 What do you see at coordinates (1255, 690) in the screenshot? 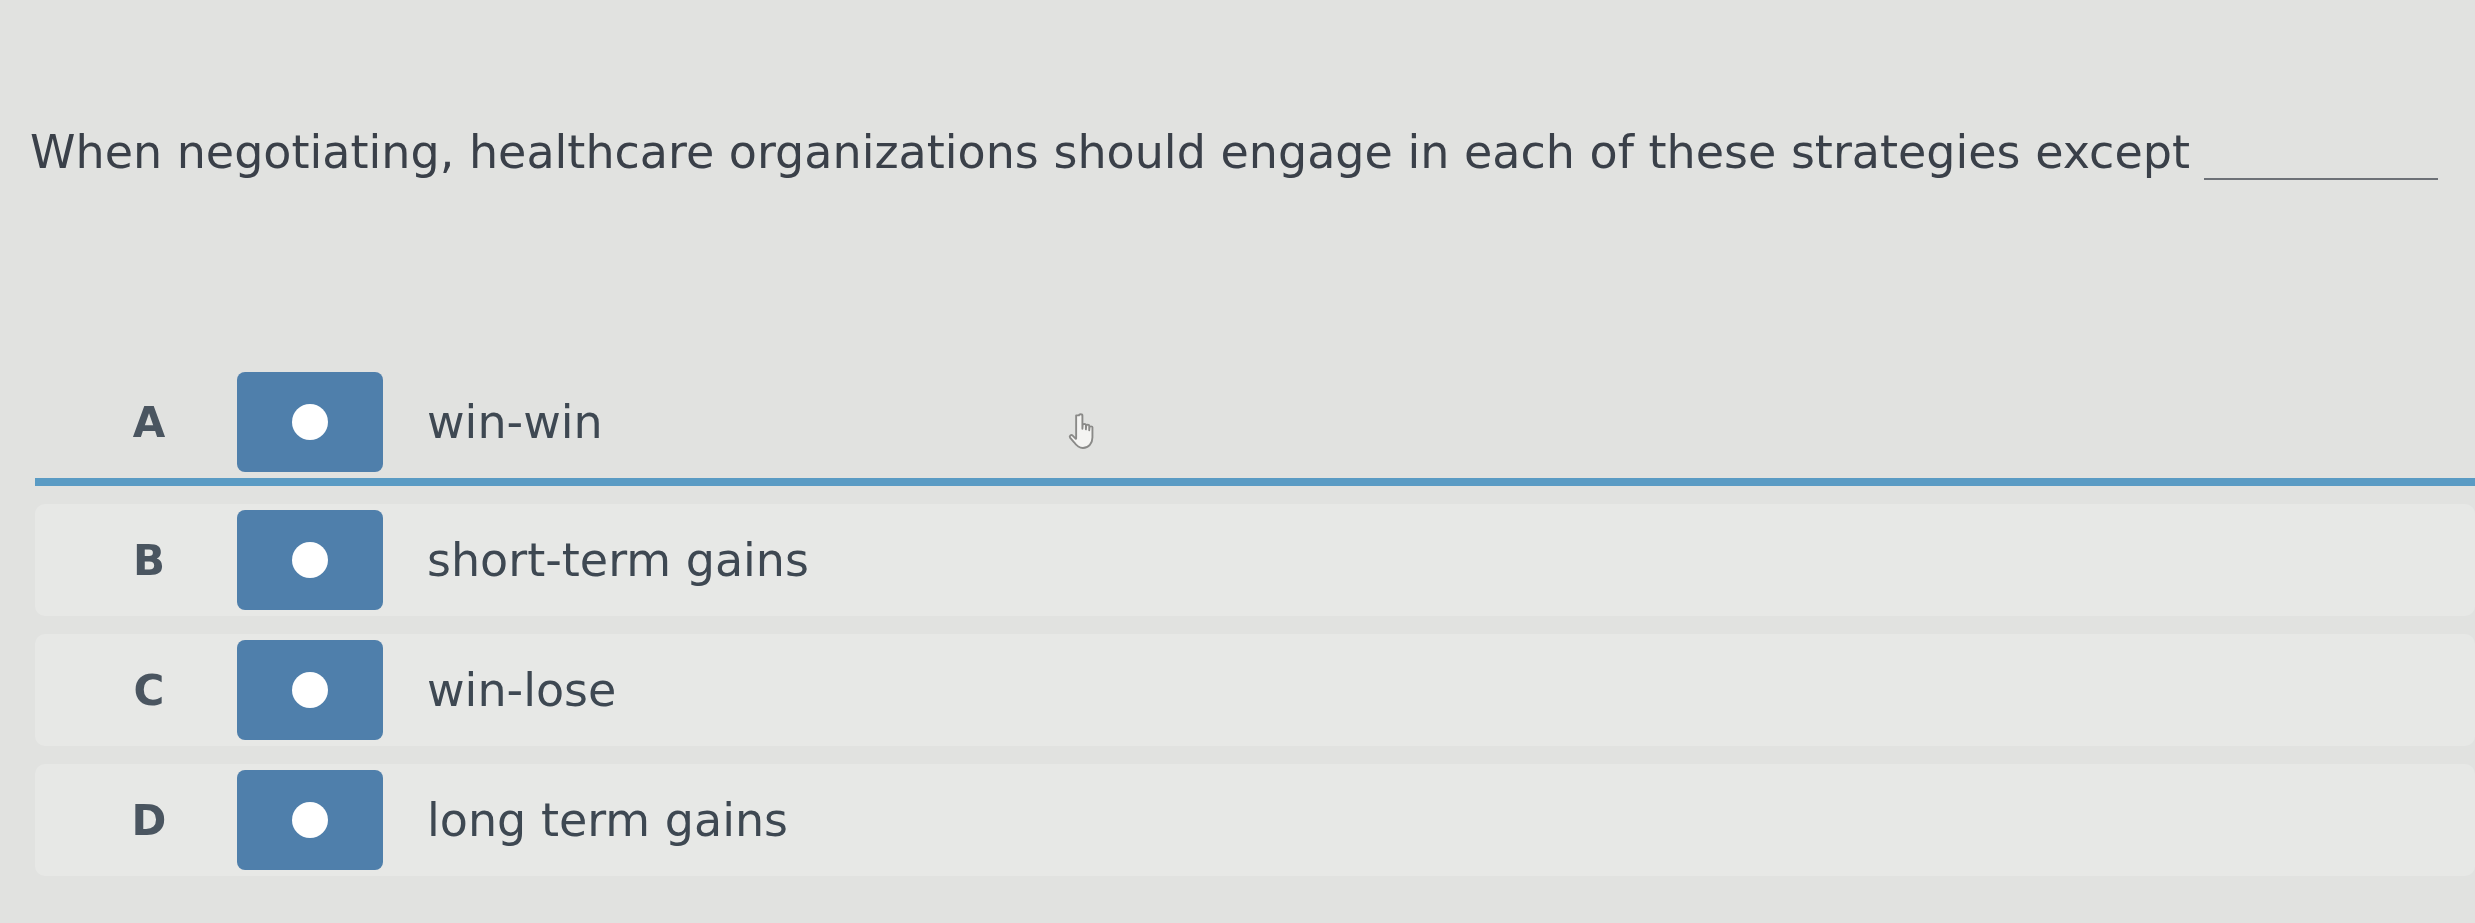
I see `option-row: C win-lose` at bounding box center [1255, 690].